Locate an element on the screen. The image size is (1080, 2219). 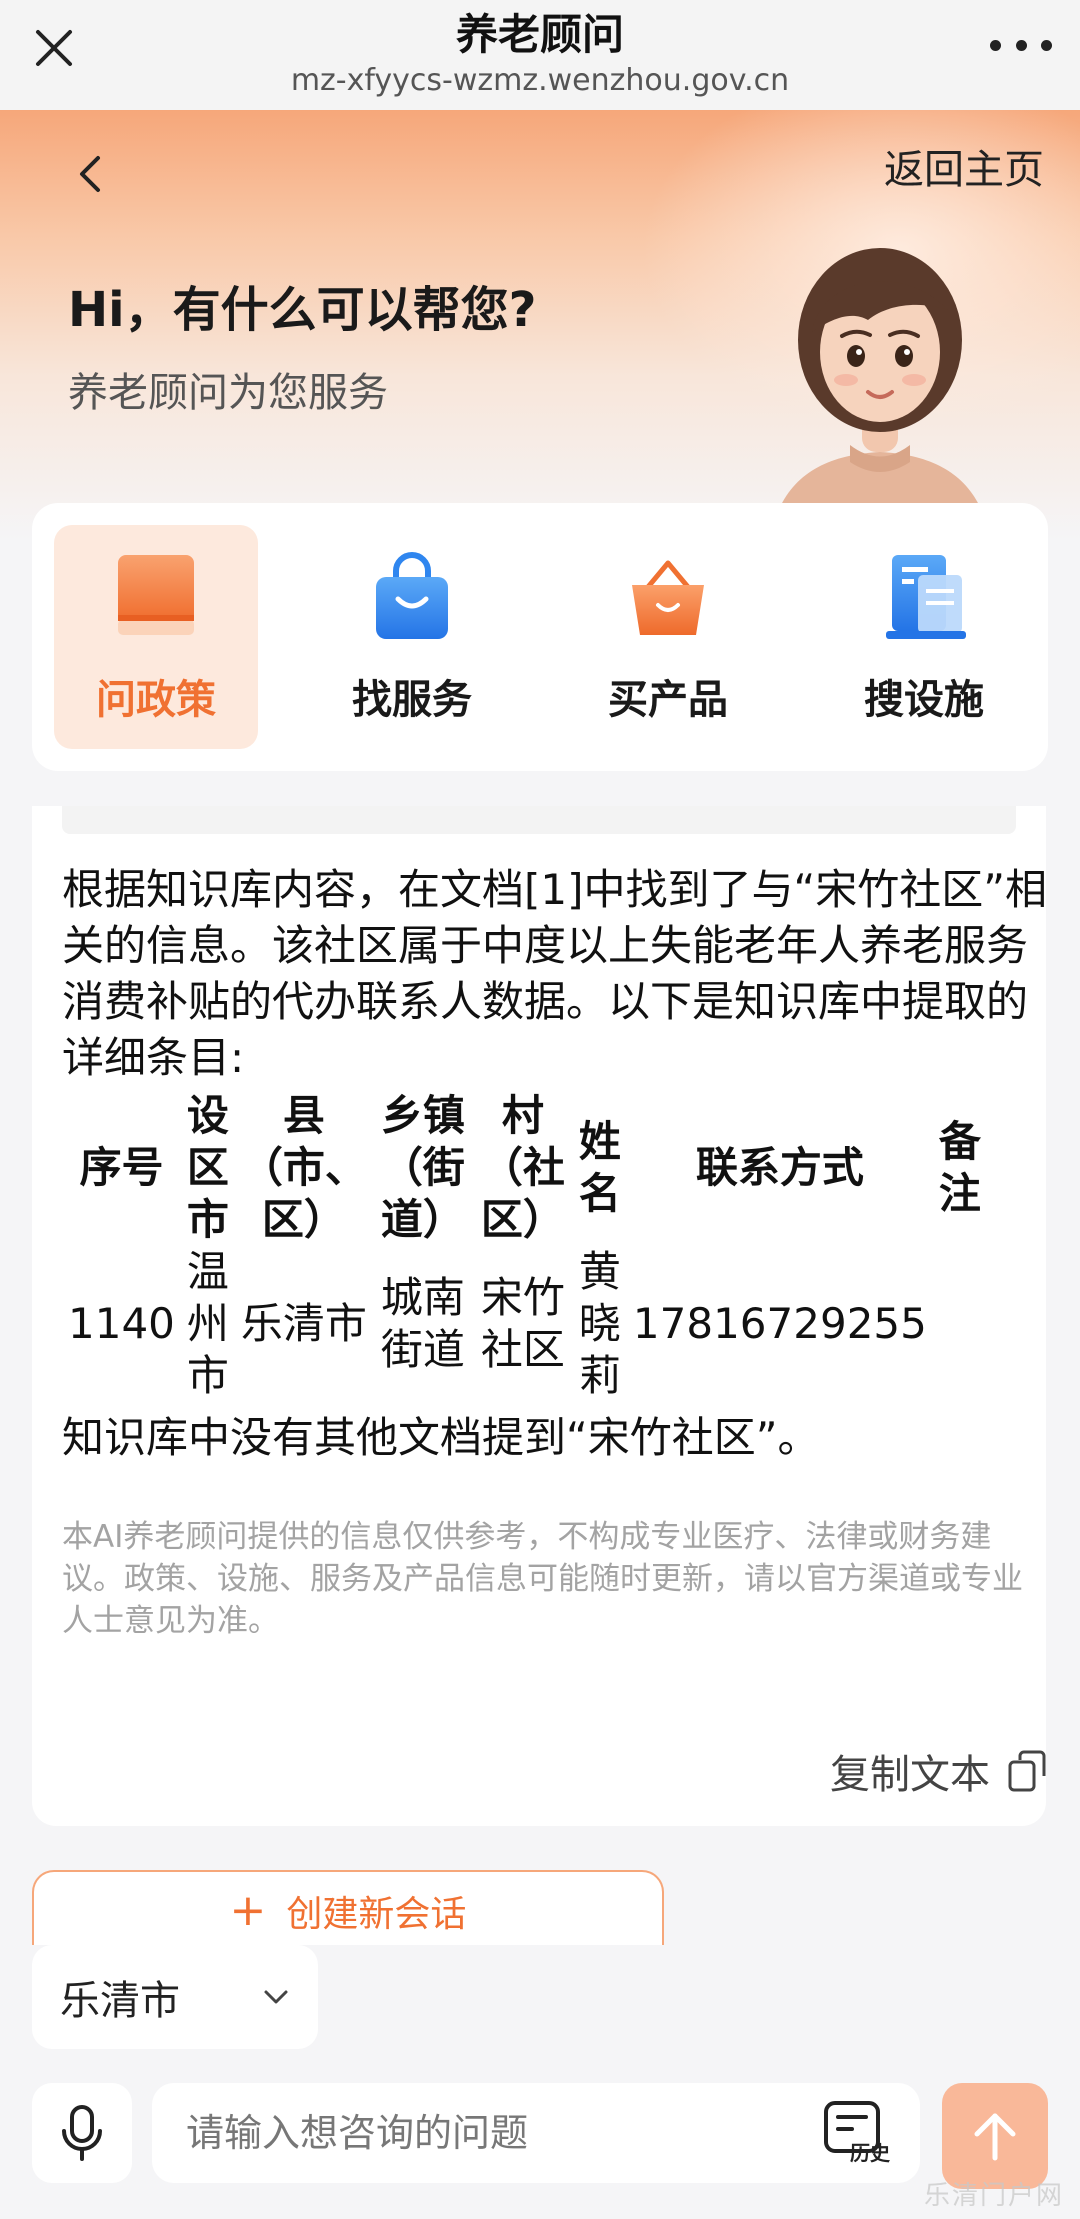
new-session-label: 创建新会话 is located at coordinates (376, 1914).